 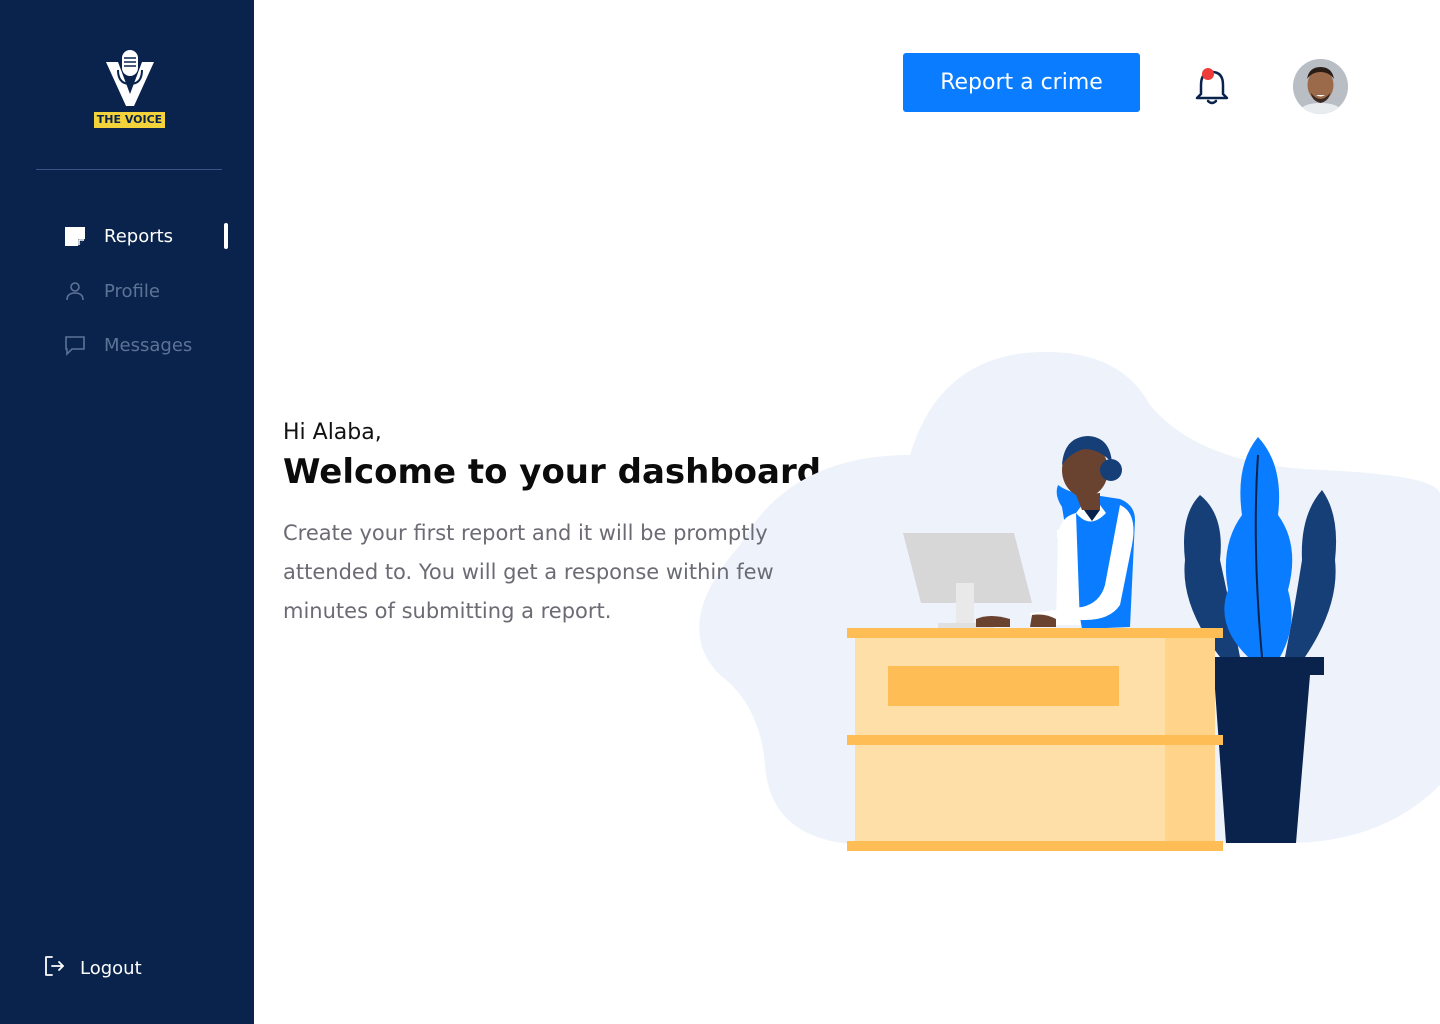 I want to click on user-icon, so click(x=75, y=291).